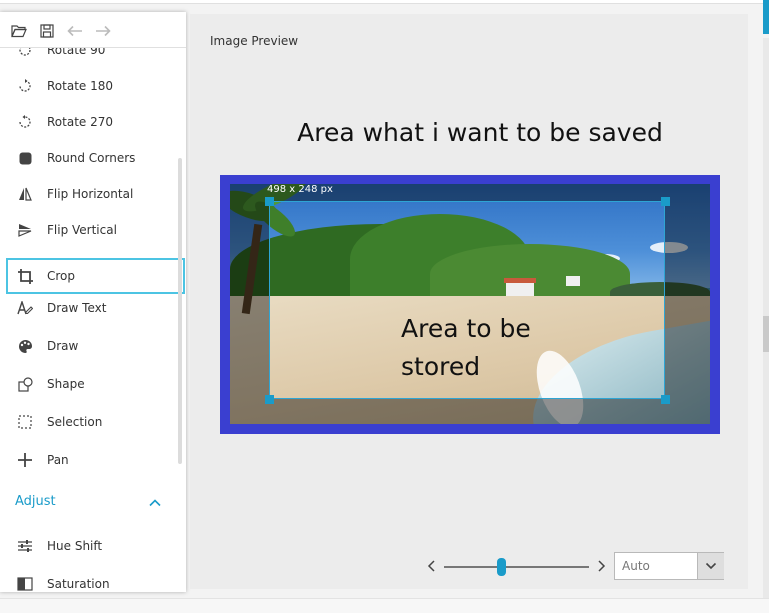  What do you see at coordinates (25, 230) in the screenshot?
I see `flip-vertical-icon` at bounding box center [25, 230].